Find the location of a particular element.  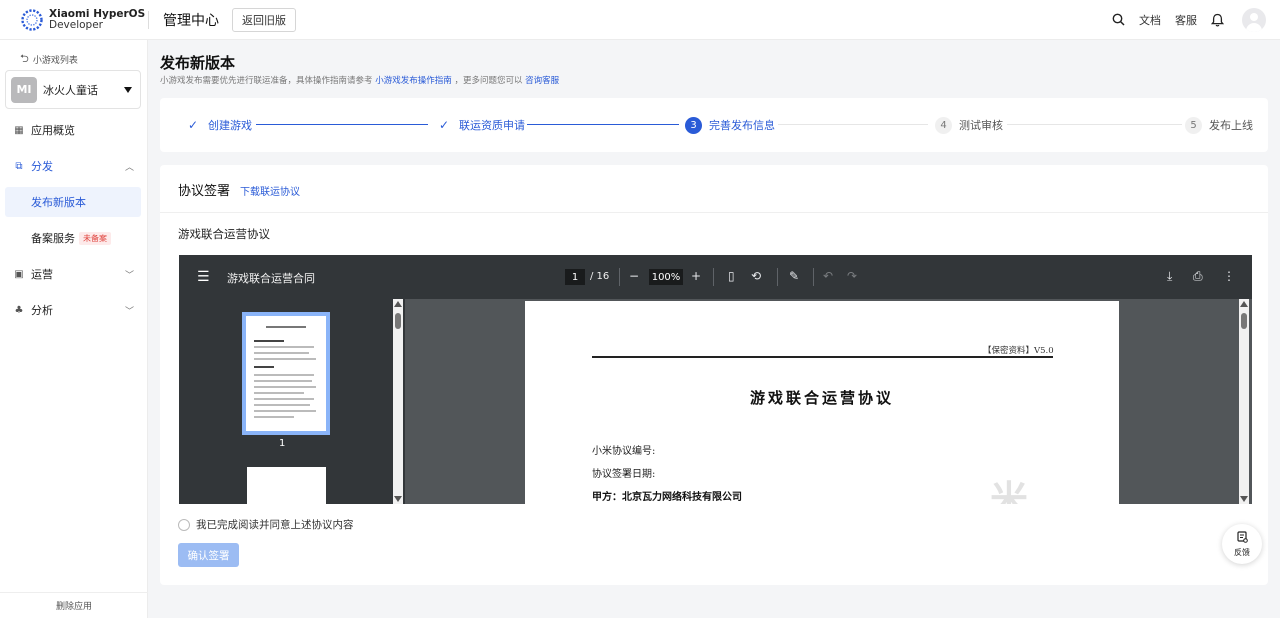

subtitle-text: 小游戏发布需要优先进行联运准备，具体操作指南请参考 is located at coordinates (266, 81).